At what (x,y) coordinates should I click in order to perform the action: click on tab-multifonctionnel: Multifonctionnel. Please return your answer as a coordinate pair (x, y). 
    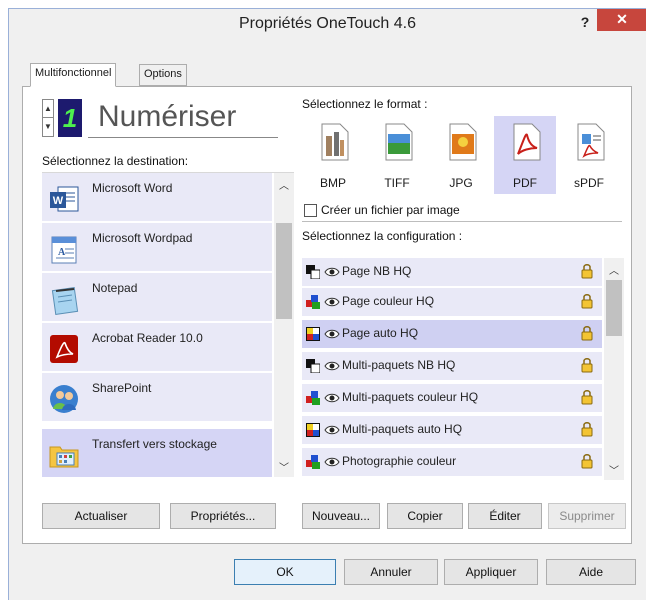
    Looking at the image, I should click on (73, 75).